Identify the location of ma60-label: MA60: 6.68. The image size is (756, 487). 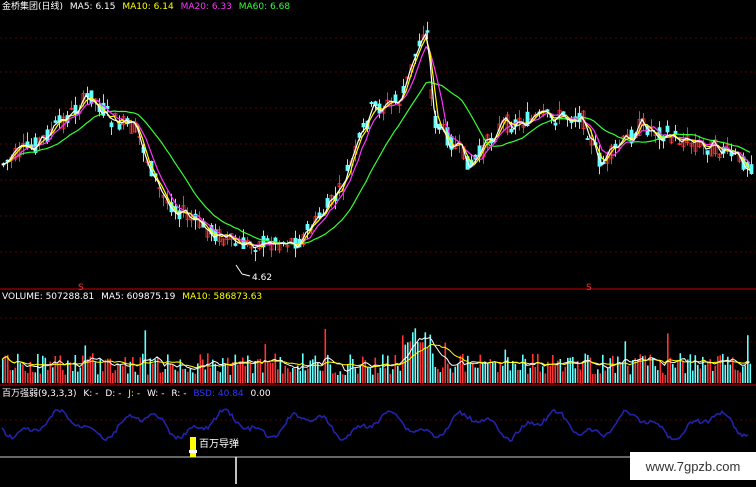
(264, 7).